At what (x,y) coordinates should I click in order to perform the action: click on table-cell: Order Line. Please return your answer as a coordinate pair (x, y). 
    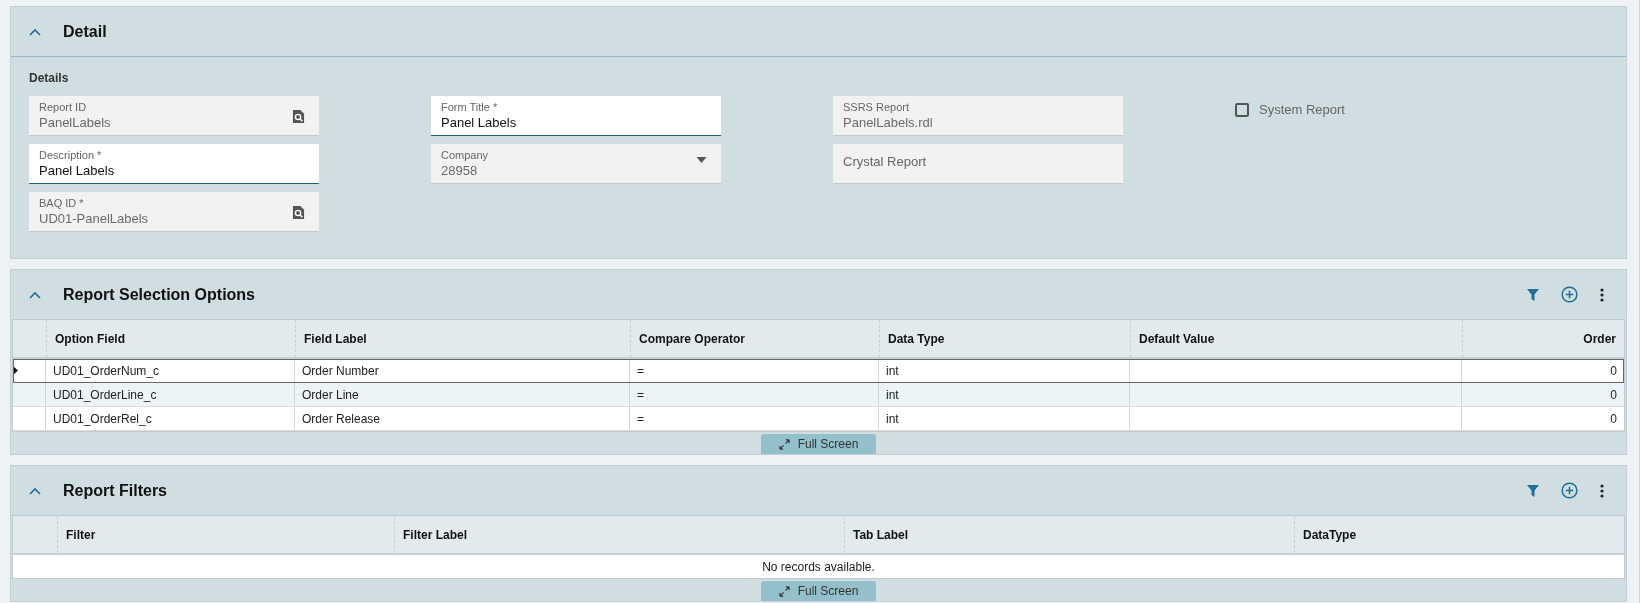
    Looking at the image, I should click on (330, 394).